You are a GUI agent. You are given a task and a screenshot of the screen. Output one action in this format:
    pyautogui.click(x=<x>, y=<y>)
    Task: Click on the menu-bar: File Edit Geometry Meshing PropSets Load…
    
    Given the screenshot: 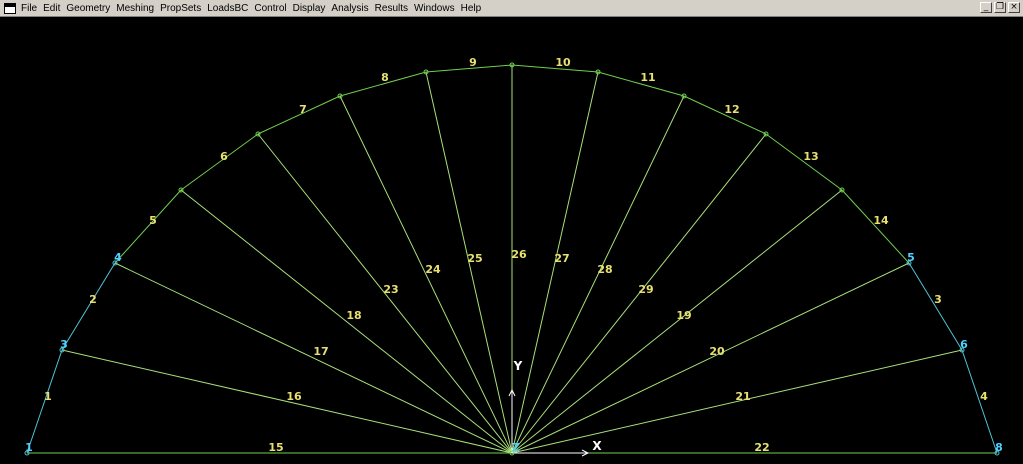 What is the action you would take?
    pyautogui.click(x=511, y=8)
    